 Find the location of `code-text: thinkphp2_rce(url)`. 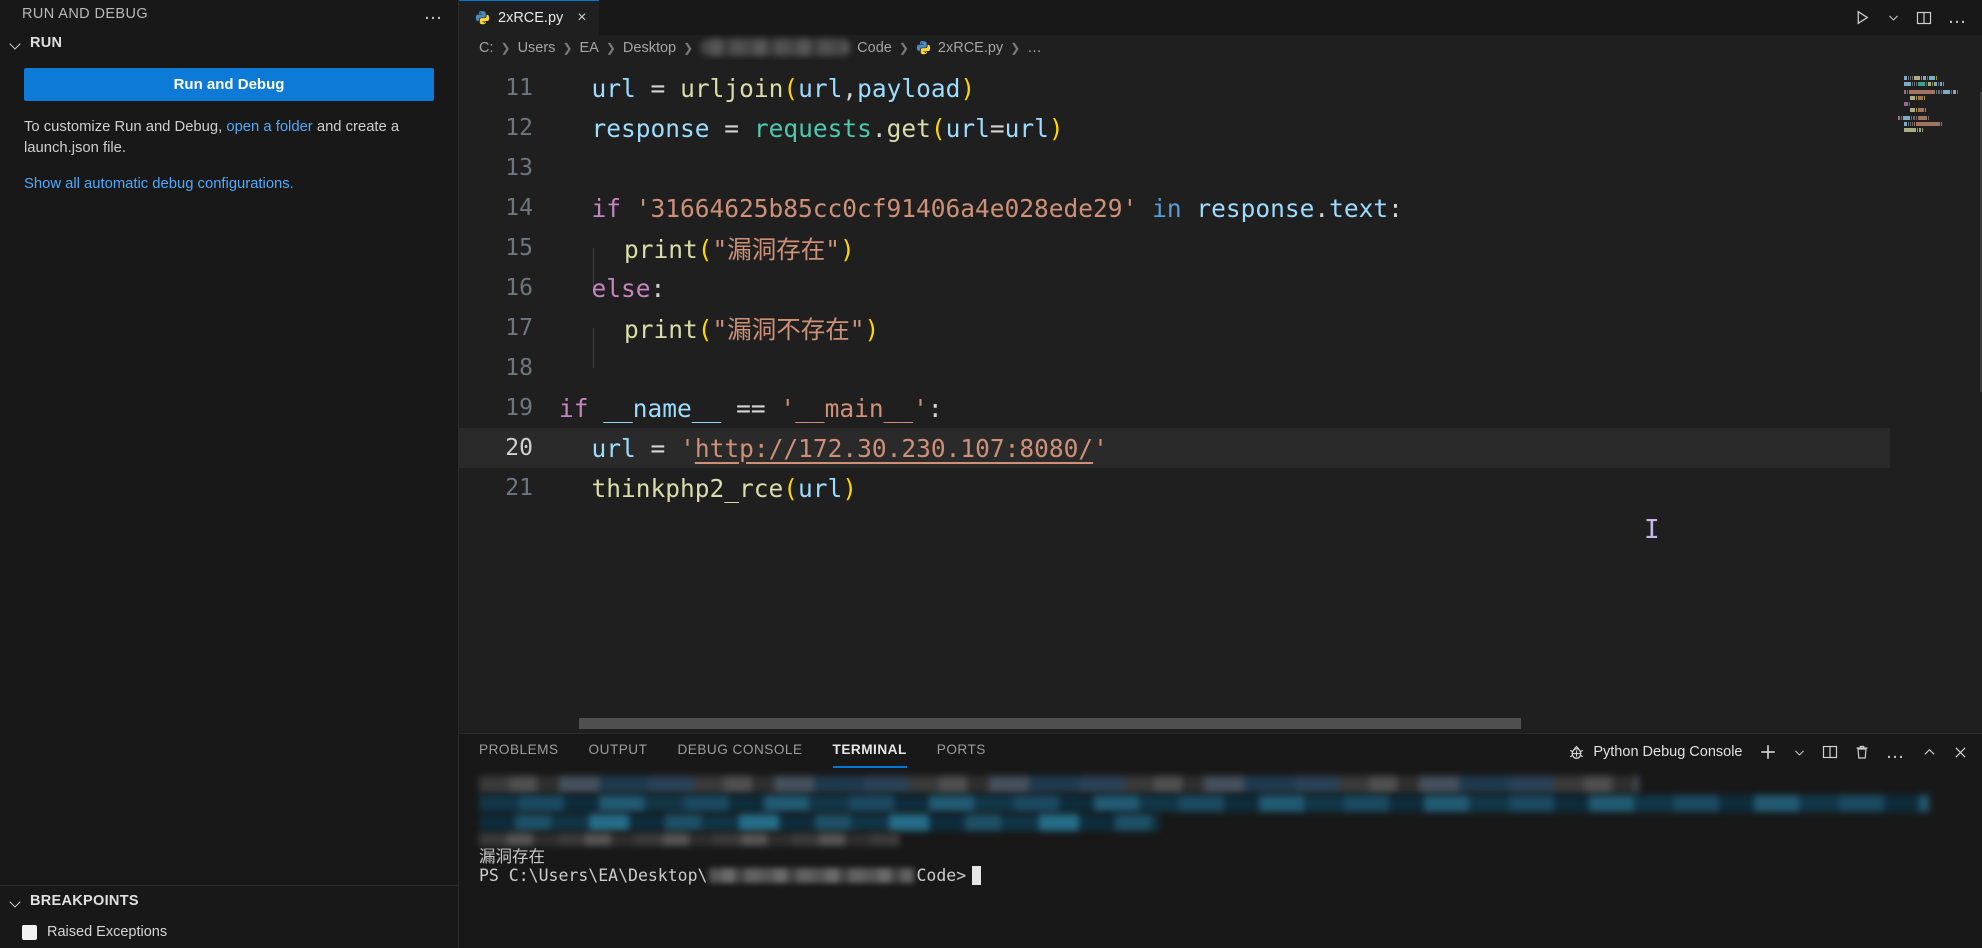

code-text: thinkphp2_rce(url) is located at coordinates (708, 488).